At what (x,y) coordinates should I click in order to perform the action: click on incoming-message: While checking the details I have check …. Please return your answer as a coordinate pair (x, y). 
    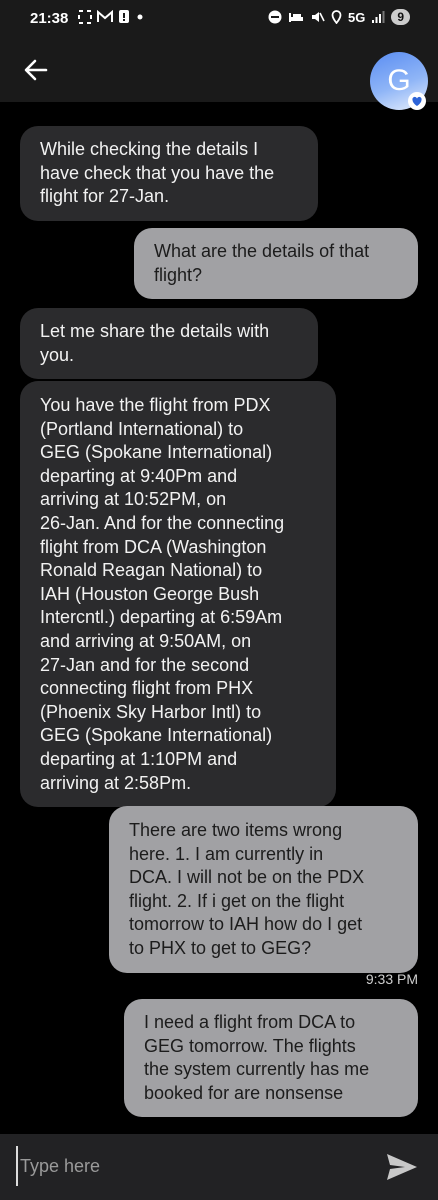
    Looking at the image, I should click on (169, 173).